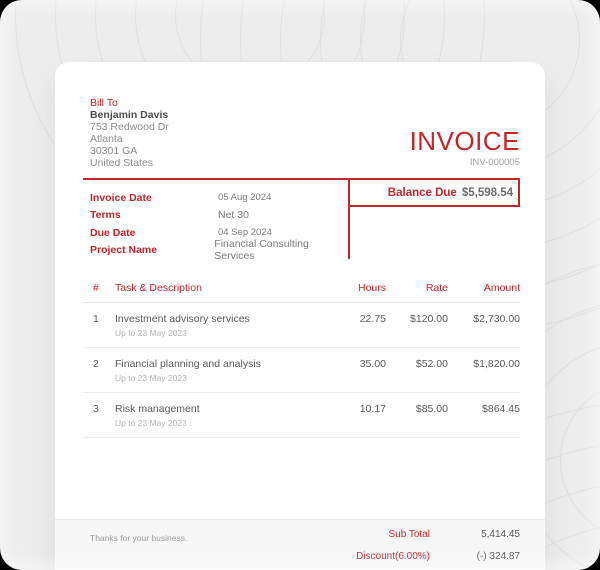 The width and height of the screenshot is (600, 570). Describe the element at coordinates (188, 364) in the screenshot. I see `row-task-title: Financial planning and analysis` at that location.